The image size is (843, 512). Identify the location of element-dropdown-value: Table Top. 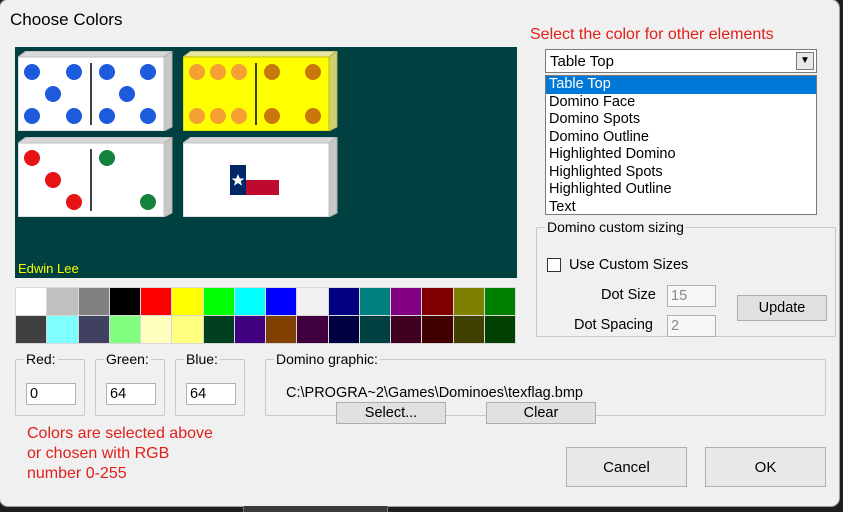
(582, 61).